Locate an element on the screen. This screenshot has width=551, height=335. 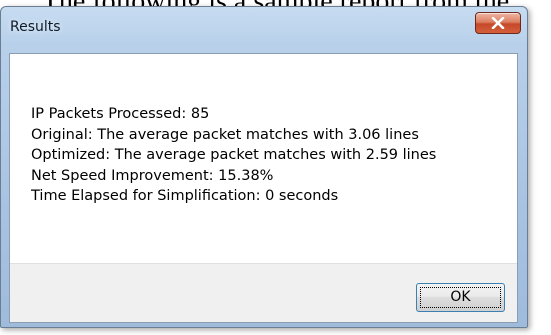
ok-button-label: OK is located at coordinates (460, 297).